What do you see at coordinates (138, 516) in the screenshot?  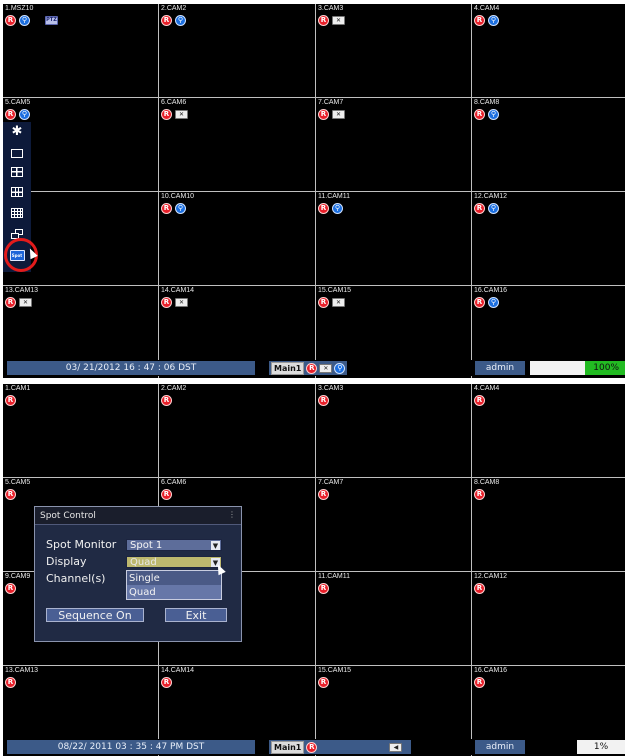 I see `dialog-title: Spot Control` at bounding box center [138, 516].